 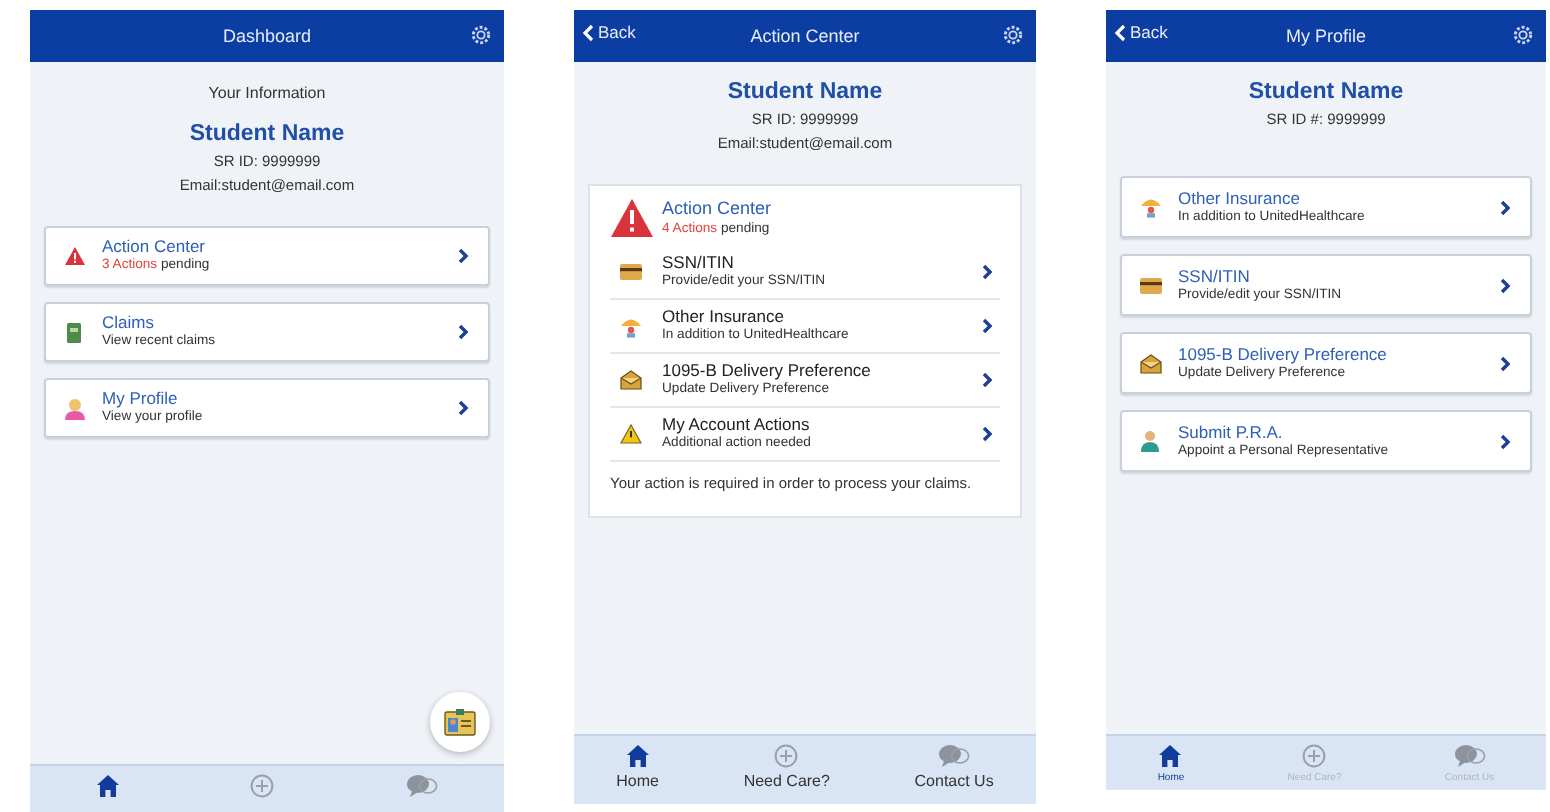 What do you see at coordinates (267, 36) in the screenshot?
I see `screen-title: Dashboard` at bounding box center [267, 36].